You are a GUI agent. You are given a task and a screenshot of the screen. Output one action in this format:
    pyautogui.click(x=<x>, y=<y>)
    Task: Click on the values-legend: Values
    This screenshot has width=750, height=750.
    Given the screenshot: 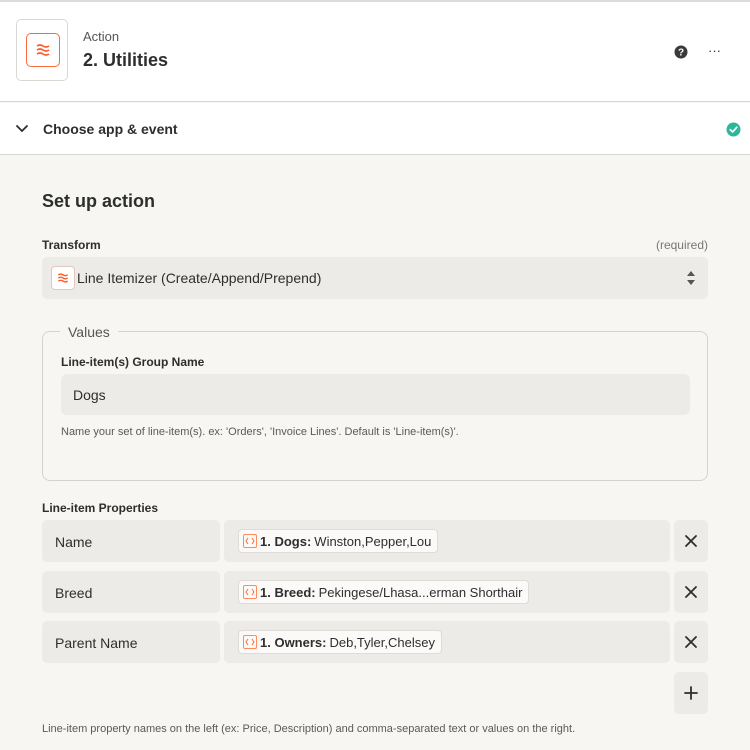 What is the action you would take?
    pyautogui.click(x=89, y=332)
    